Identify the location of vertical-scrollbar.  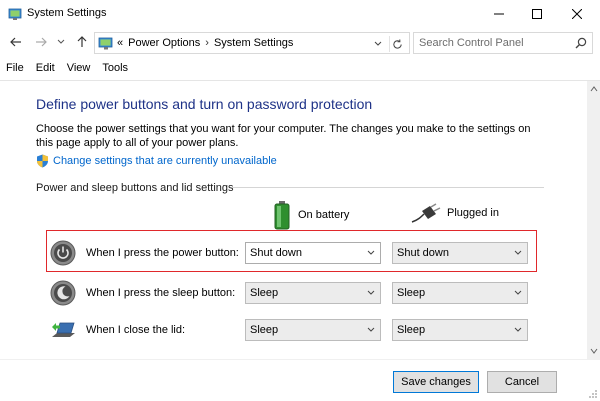
(593, 220).